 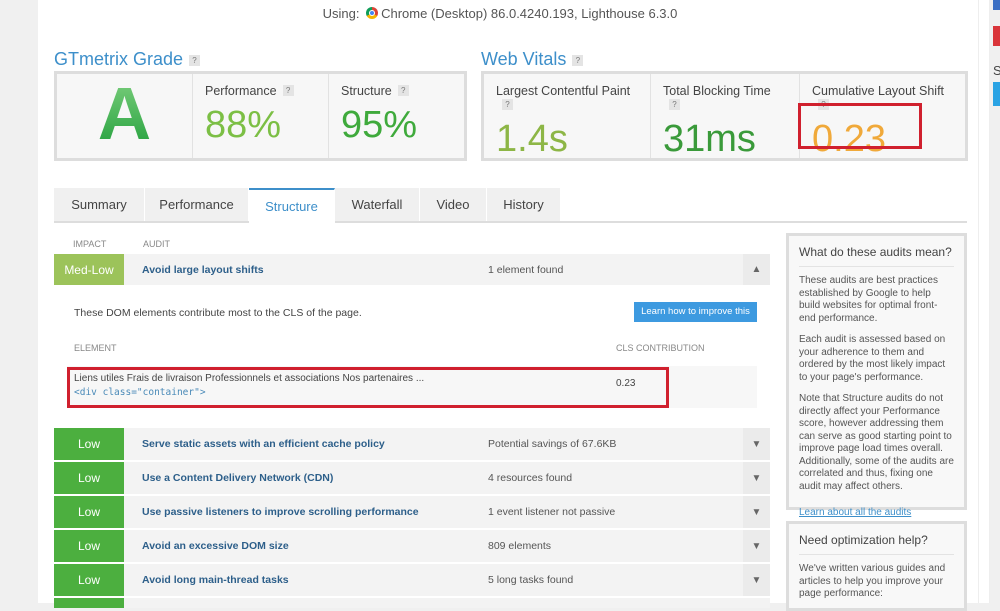 I want to click on chrome-icon, so click(x=372, y=13).